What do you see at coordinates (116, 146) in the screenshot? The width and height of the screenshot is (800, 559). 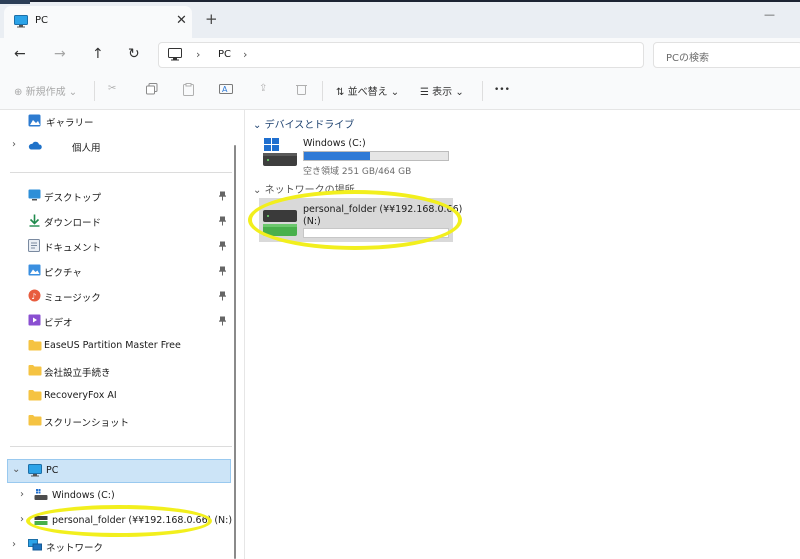 I see `sidebar-item-onedrive: › 個人用` at bounding box center [116, 146].